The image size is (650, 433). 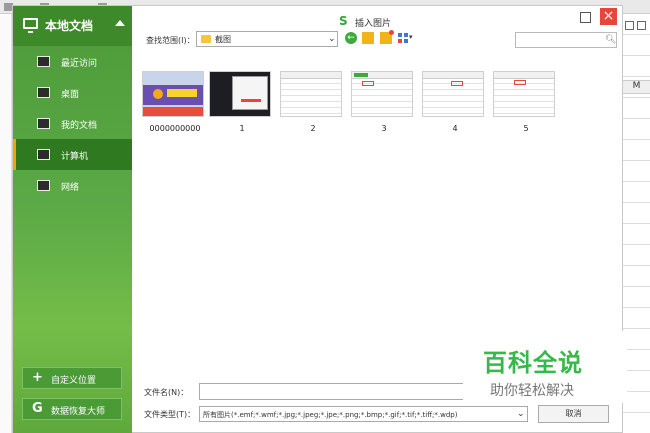 I want to click on data-recovery-label: 数据恢复大师, so click(x=78, y=412).